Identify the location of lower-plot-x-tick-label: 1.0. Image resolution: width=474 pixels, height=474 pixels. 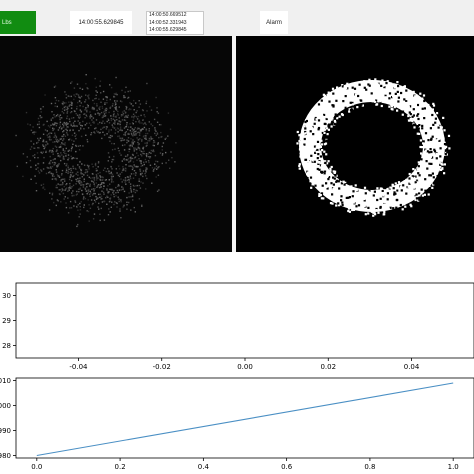
(453, 467).